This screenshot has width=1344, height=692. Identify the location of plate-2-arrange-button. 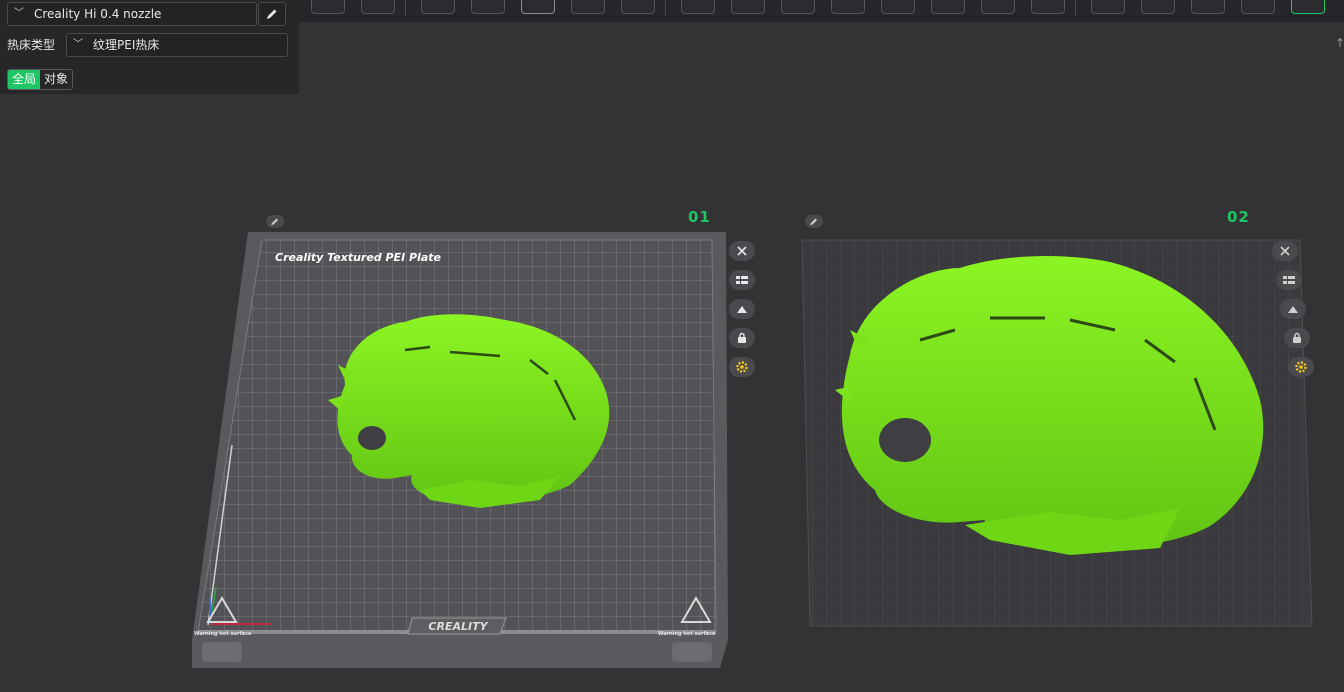
(1289, 280).